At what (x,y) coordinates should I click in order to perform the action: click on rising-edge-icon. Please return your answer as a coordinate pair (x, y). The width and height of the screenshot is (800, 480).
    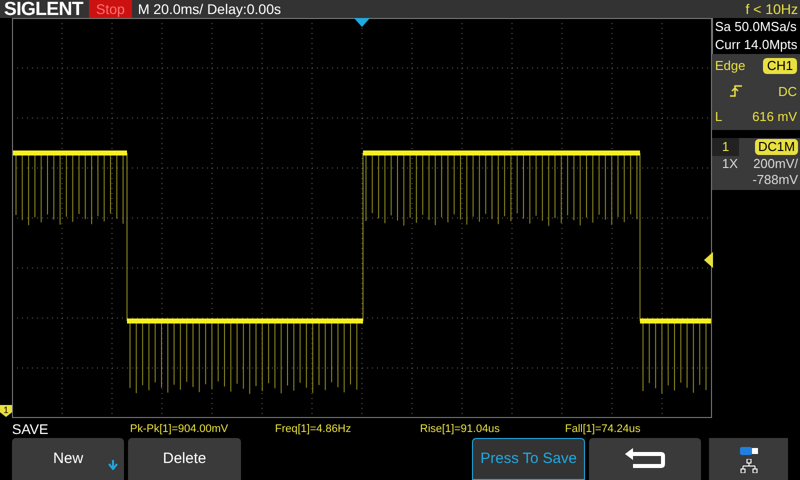
    Looking at the image, I should click on (736, 91).